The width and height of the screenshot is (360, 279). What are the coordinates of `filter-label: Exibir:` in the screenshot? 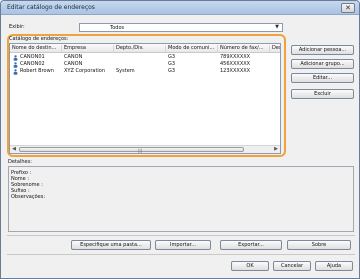 It's located at (17, 27).